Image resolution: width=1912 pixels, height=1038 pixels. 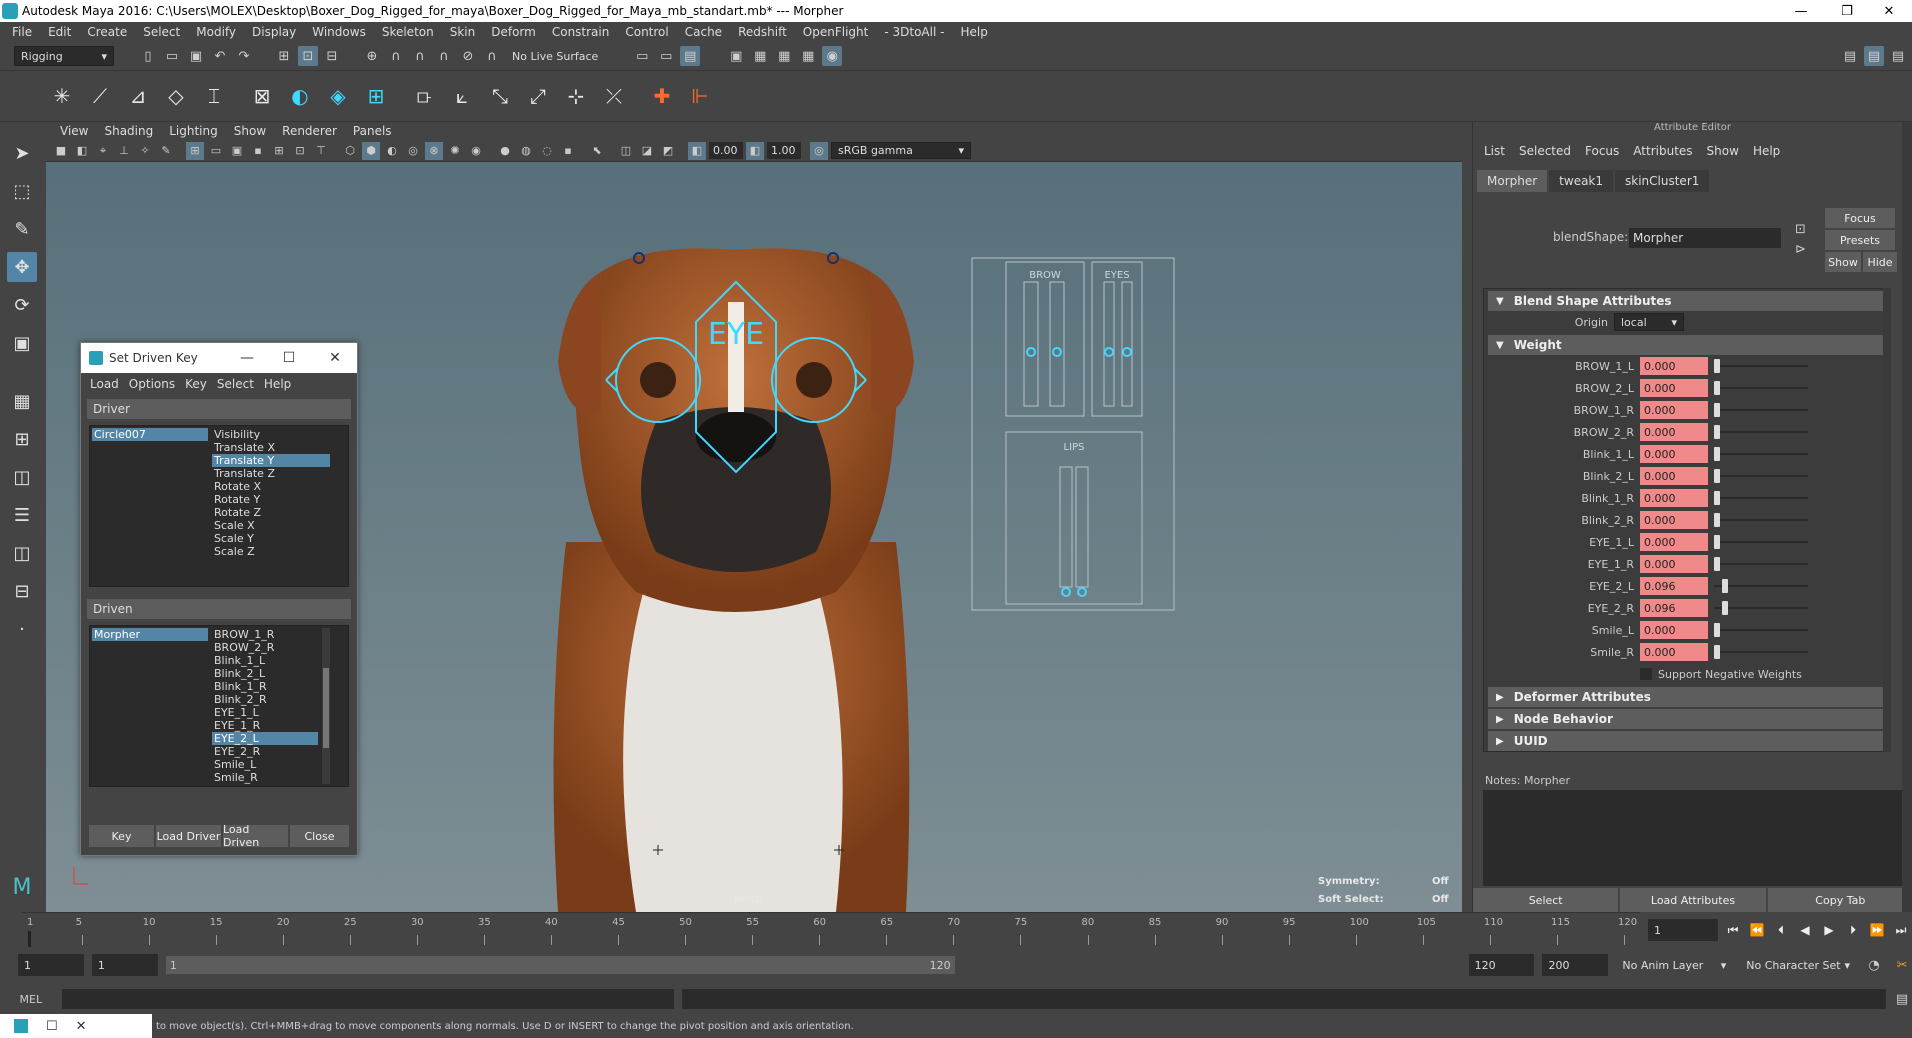 What do you see at coordinates (271, 525) in the screenshot?
I see `driver-attr-item: Scale X` at bounding box center [271, 525].